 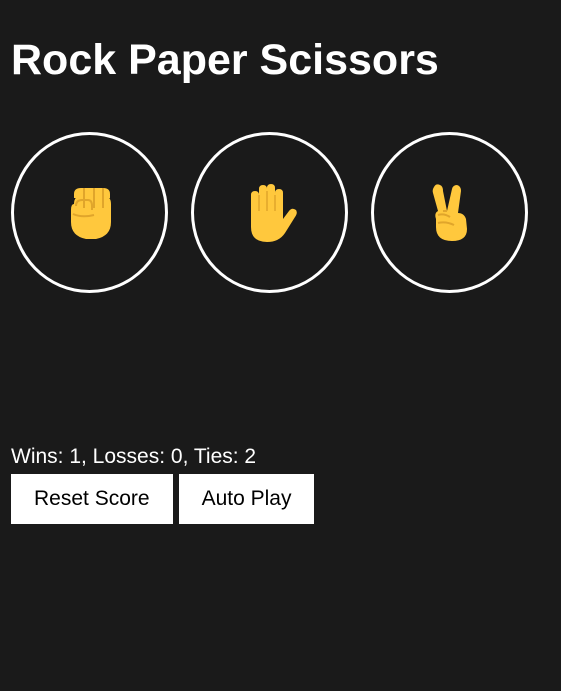 I want to click on victory-hand-icon, so click(x=449, y=212).